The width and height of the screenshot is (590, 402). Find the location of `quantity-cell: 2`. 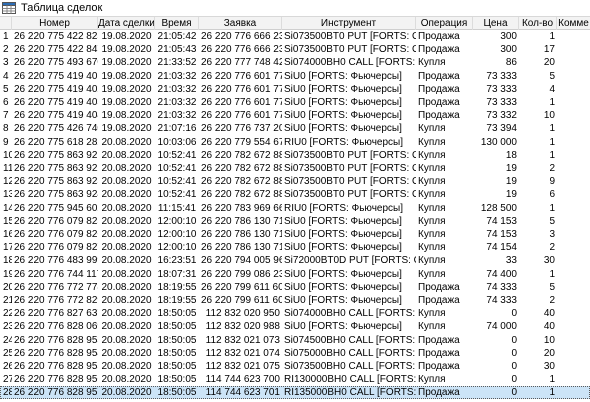

quantity-cell: 2 is located at coordinates (552, 168).